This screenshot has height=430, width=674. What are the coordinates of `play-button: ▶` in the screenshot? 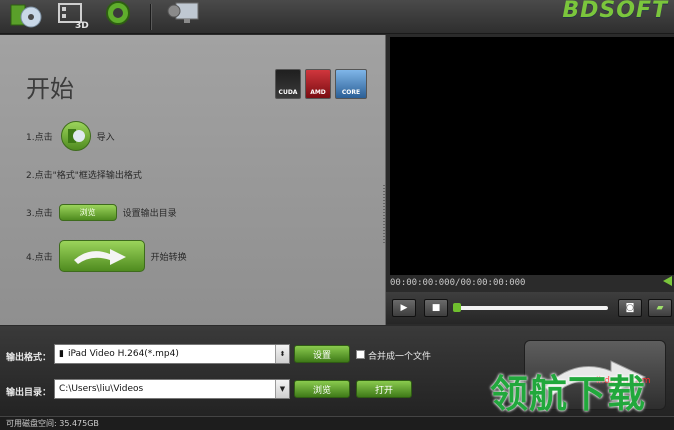 It's located at (404, 308).